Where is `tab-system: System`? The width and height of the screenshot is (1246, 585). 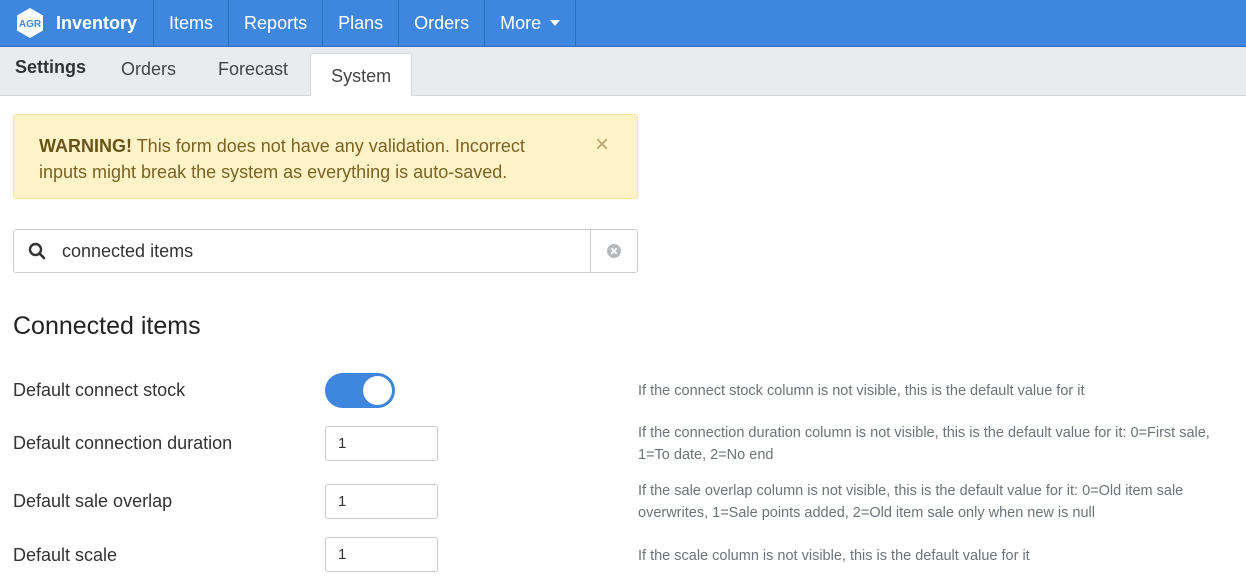
tab-system: System is located at coordinates (361, 74).